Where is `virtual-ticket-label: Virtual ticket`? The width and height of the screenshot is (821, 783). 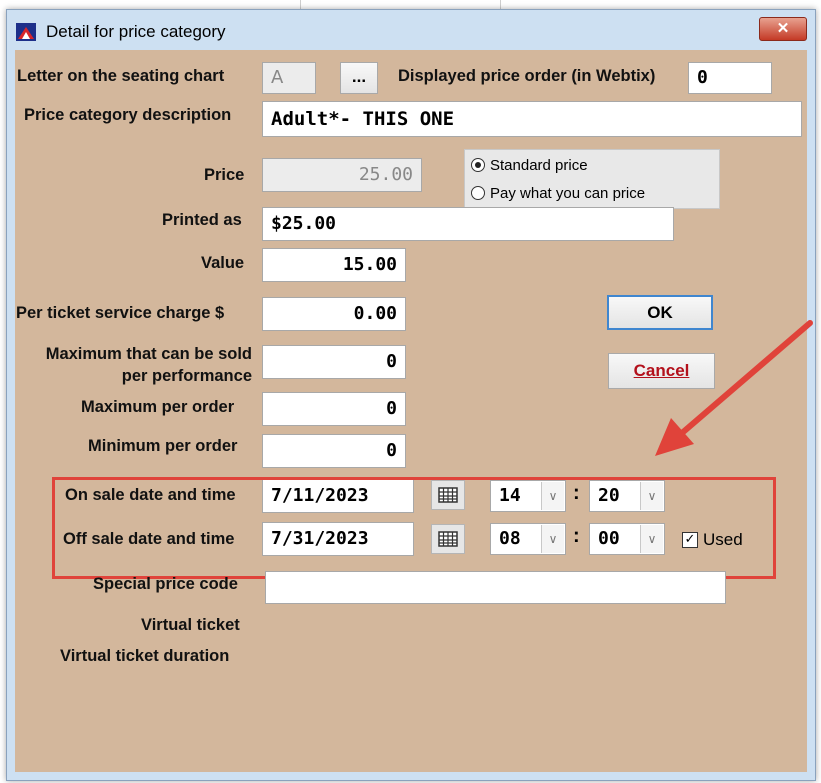
virtual-ticket-label: Virtual ticket is located at coordinates (190, 625).